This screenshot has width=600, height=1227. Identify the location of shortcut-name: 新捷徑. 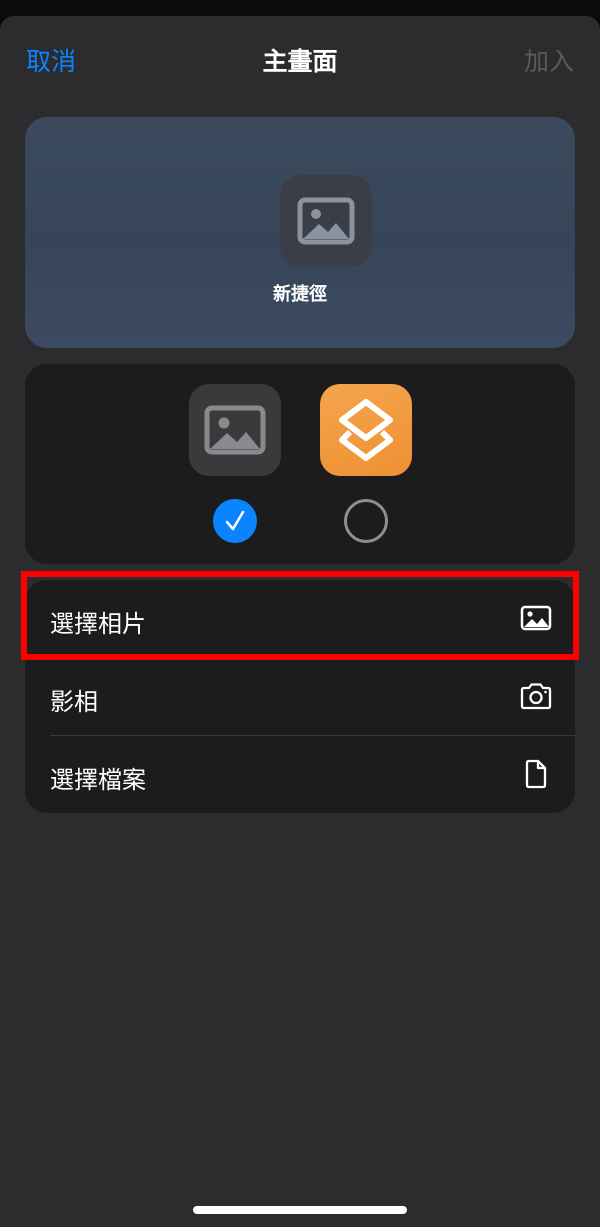
(300, 293).